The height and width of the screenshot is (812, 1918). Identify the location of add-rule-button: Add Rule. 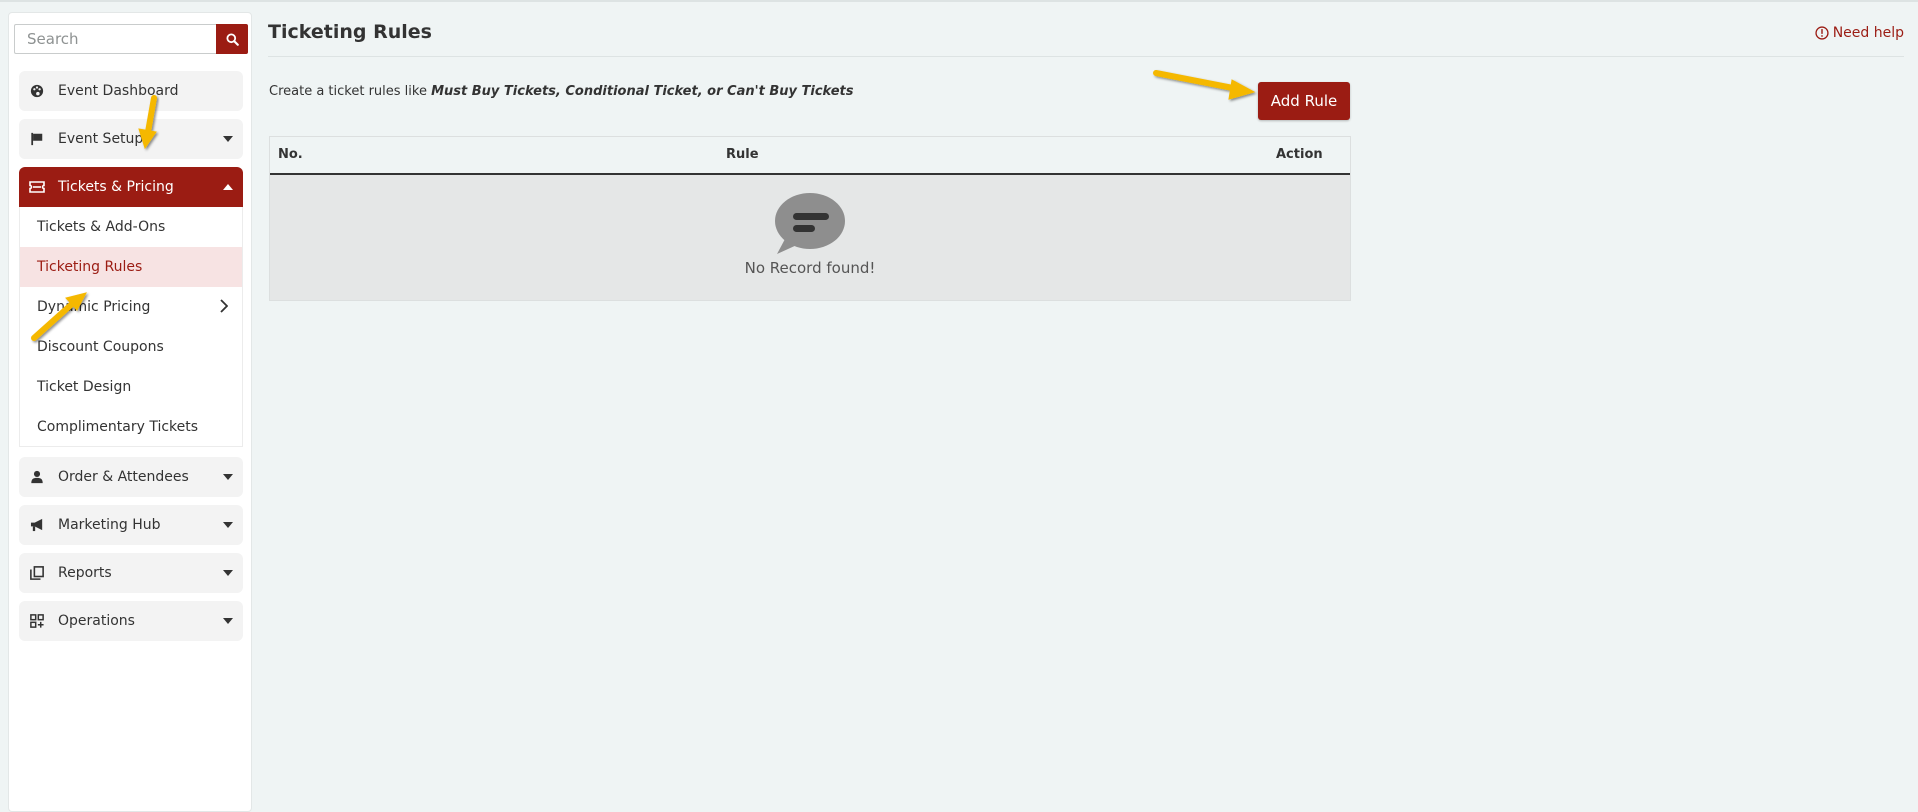
(1304, 101).